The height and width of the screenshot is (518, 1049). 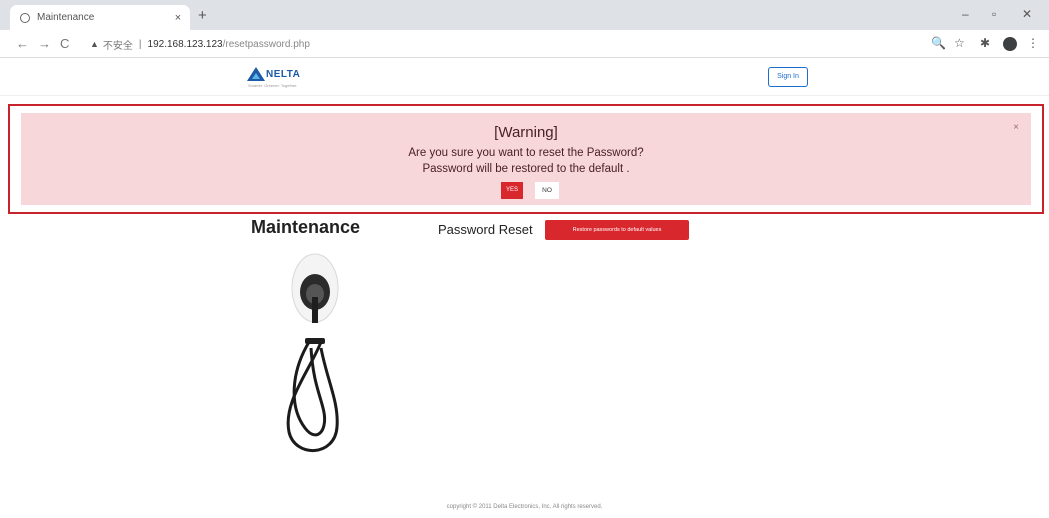 What do you see at coordinates (273, 85) in the screenshot?
I see `logo-tagline: Smarter. Greener. Together.` at bounding box center [273, 85].